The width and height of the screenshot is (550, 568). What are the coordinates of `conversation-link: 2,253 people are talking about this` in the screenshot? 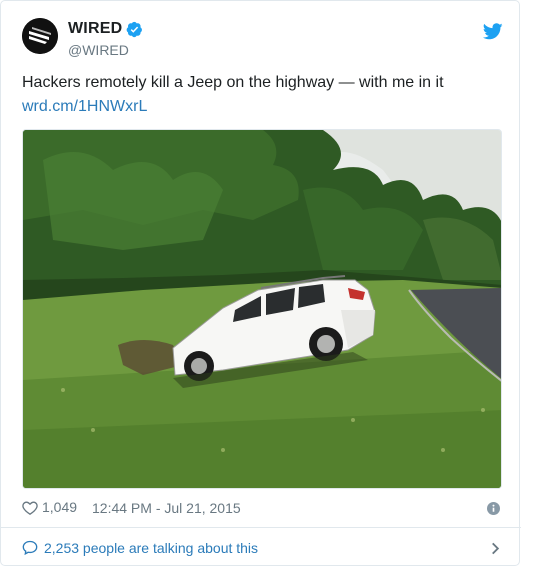 It's located at (262, 548).